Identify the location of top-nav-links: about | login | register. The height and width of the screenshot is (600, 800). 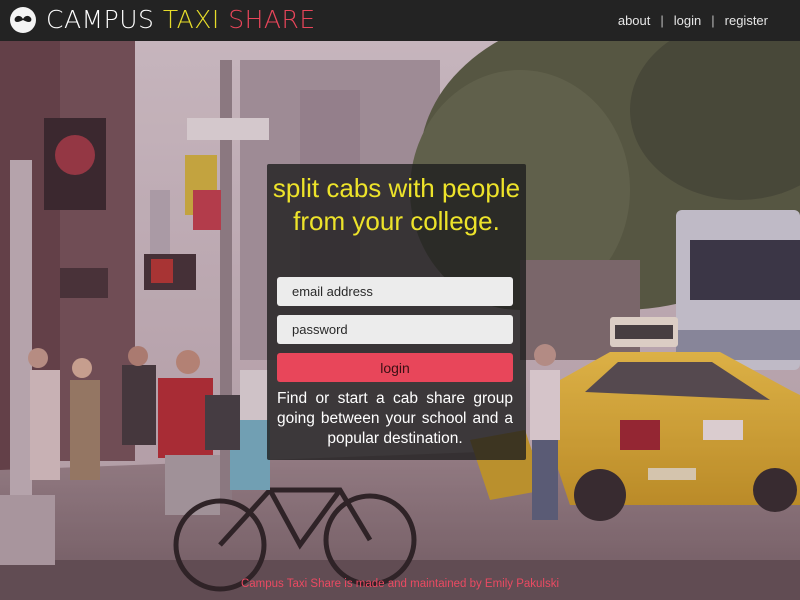
(693, 20).